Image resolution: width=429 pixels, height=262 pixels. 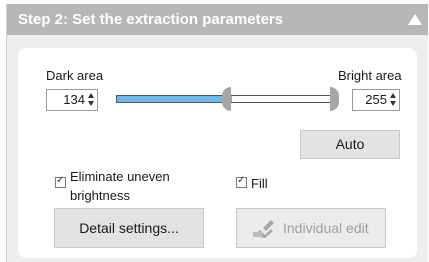 What do you see at coordinates (226, 99) in the screenshot?
I see `dark-area-slider-handle` at bounding box center [226, 99].